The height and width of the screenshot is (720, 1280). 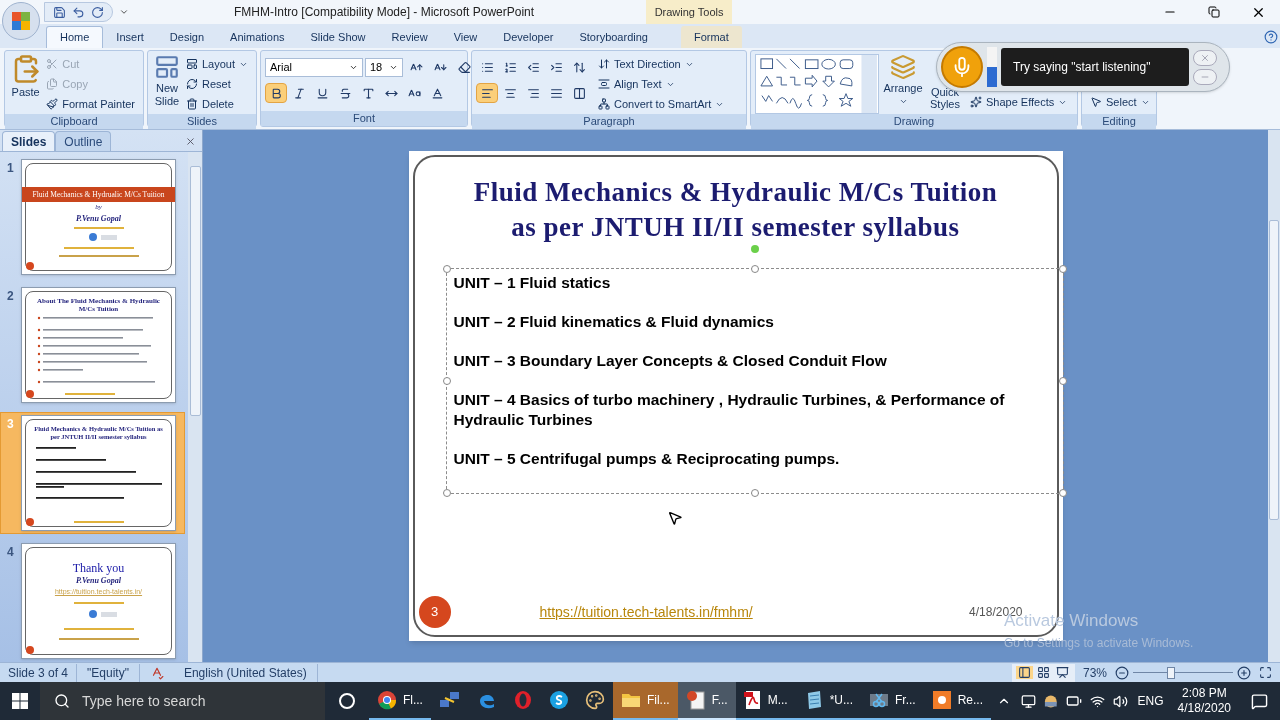 I want to click on language-status: English (United States), so click(x=245, y=672).